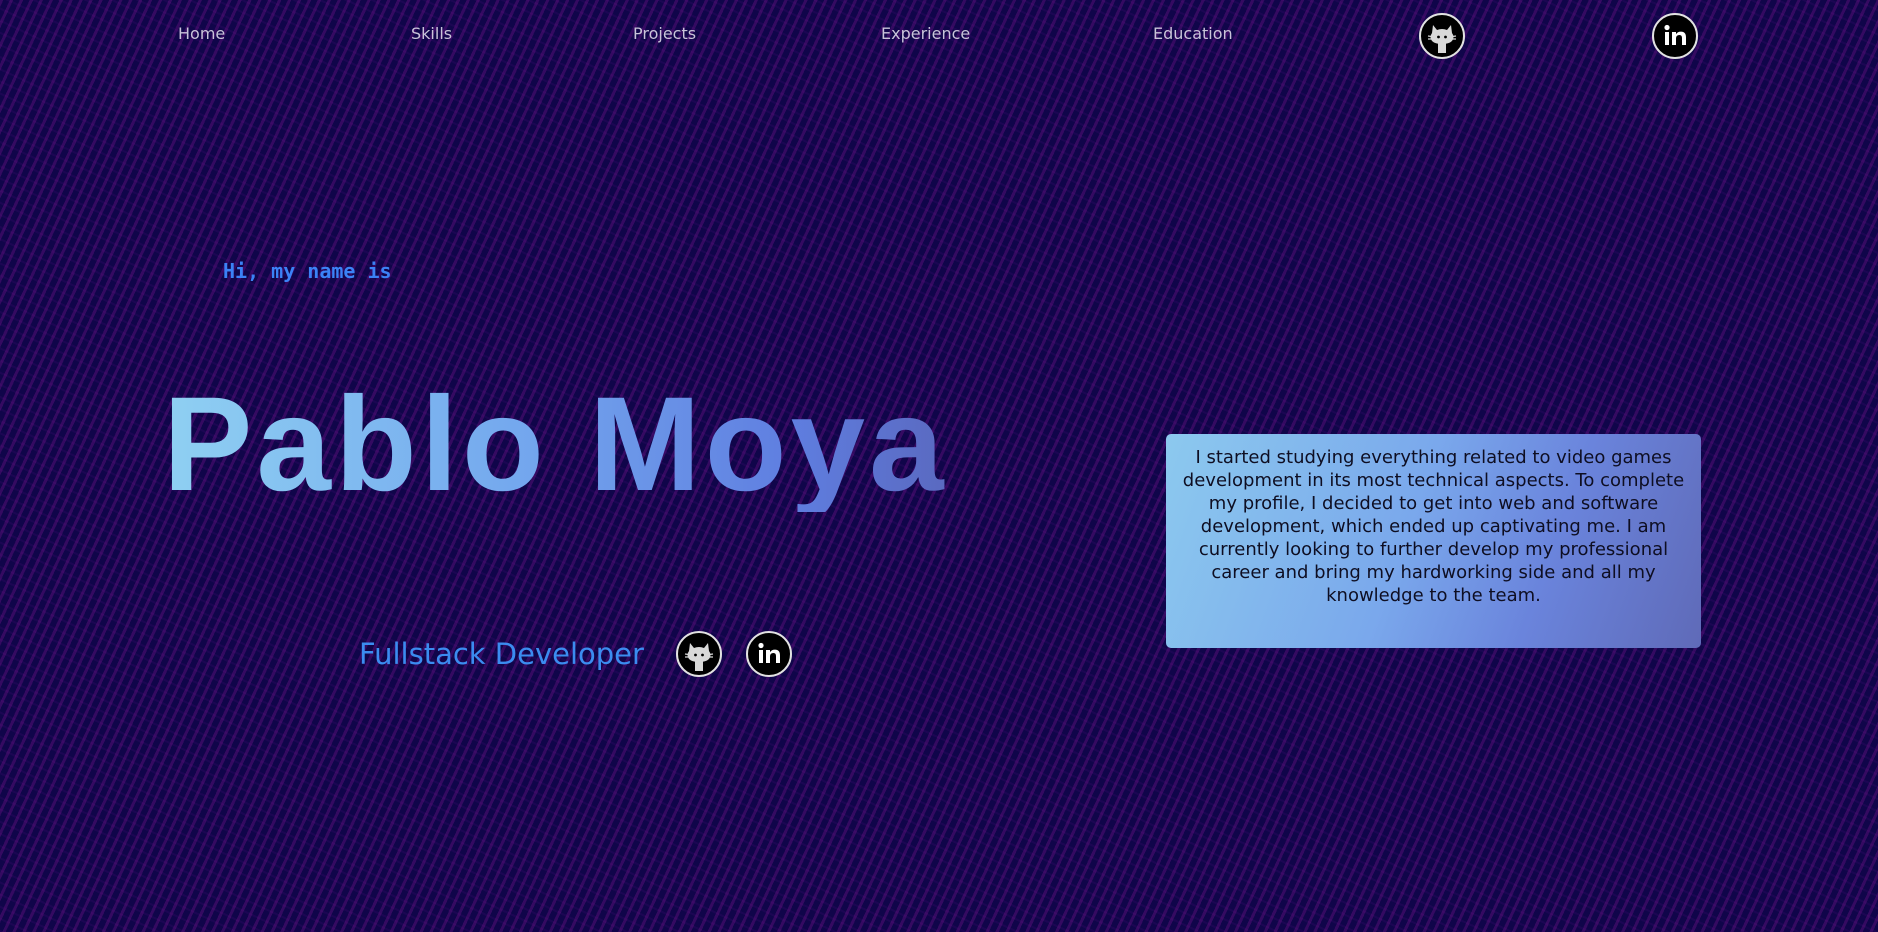  I want to click on nav-github-link, so click(1442, 36).